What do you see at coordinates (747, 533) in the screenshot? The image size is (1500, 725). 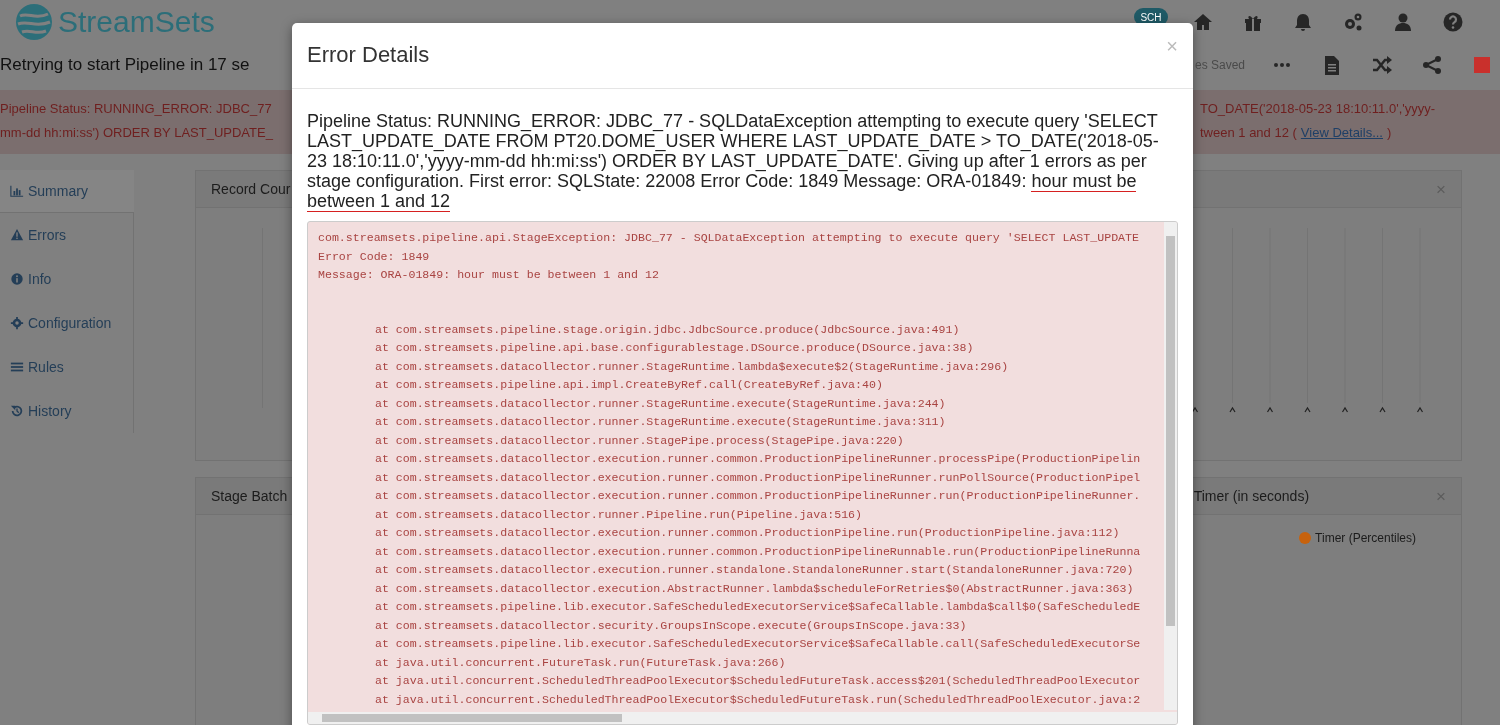 I see `stack-trace-line: at com.streamsets.datacollector.execution.runner.common.ProductionPipeline.run(ProductionPipeline.java:112)` at bounding box center [747, 533].